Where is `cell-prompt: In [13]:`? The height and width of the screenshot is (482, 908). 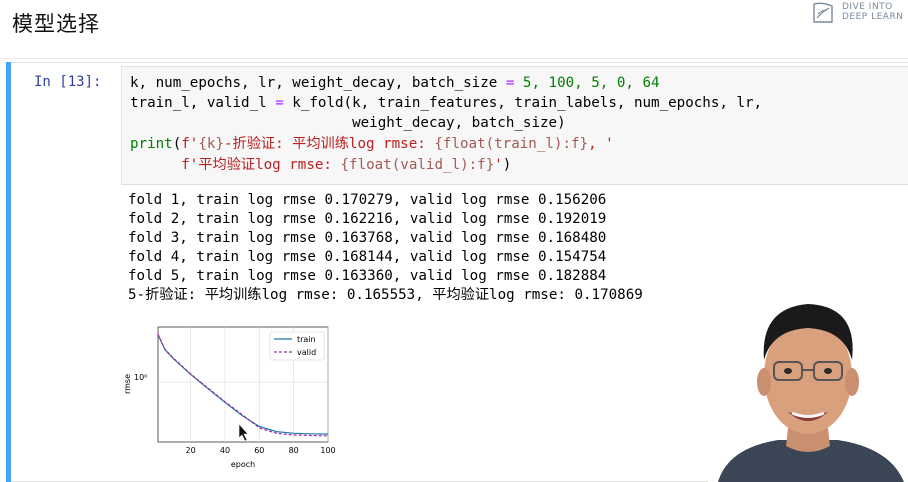
cell-prompt: In [13]: is located at coordinates (68, 82).